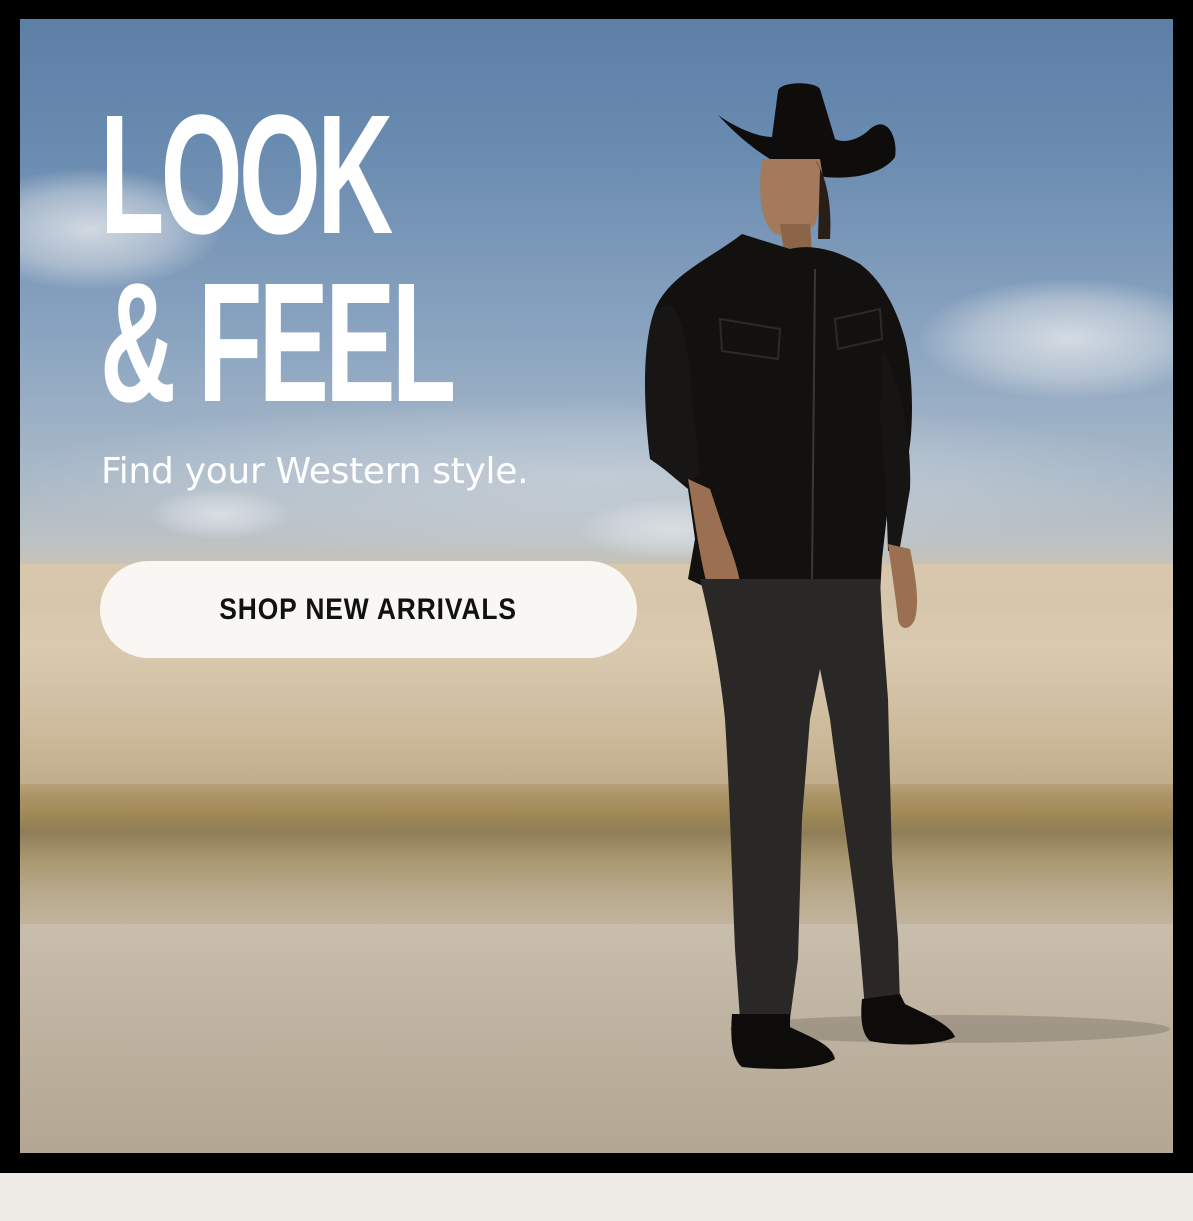  I want to click on shop-new-arrivals-label: SHOP NEW ARRIVALS, so click(368, 609).